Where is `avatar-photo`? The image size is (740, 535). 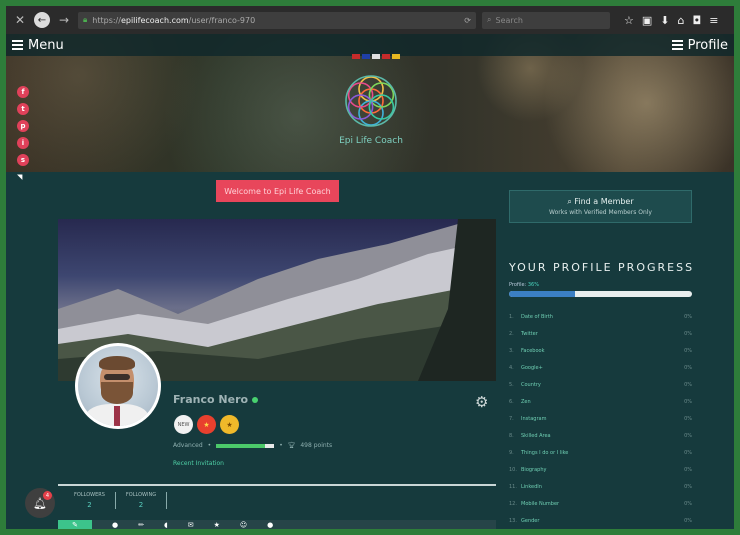 avatar-photo is located at coordinates (118, 386).